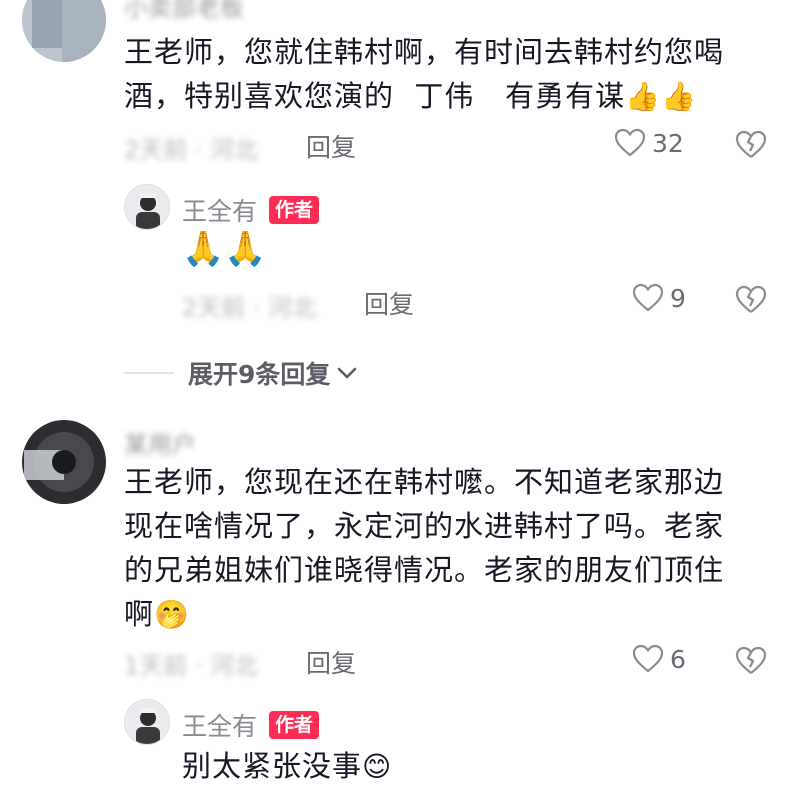 The height and width of the screenshot is (789, 800). I want to click on comment-text-1-line2-wrap: 酒，特别喜欢您演的 丁伟 有勇有谋👍👍, so click(454, 96).